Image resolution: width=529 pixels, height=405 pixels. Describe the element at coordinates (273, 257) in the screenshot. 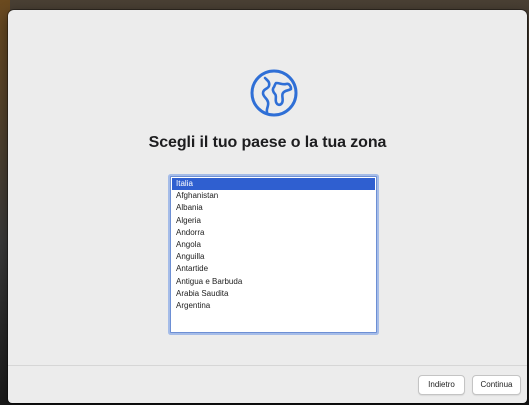

I see `country-item: Anguilla` at that location.